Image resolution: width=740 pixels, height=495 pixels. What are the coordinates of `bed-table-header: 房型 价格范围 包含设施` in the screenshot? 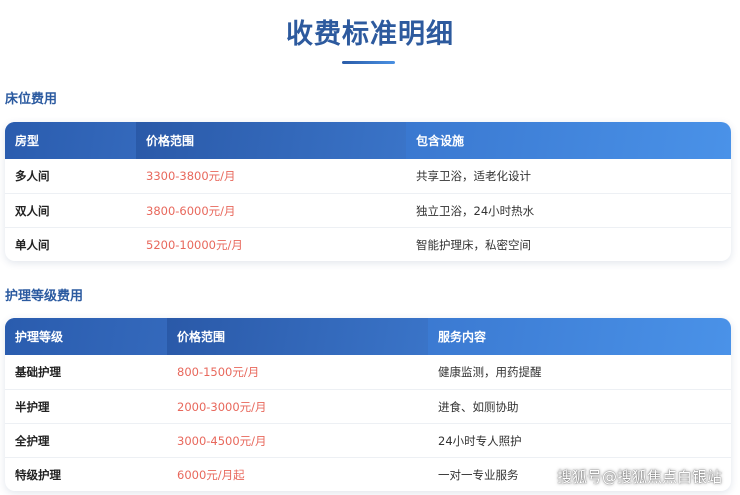 It's located at (368, 140).